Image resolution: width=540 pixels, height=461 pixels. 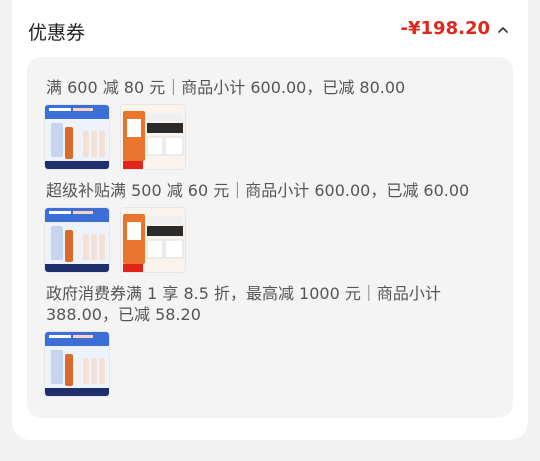 I want to click on coupon-line-3b: 388.00，已减 58.20, so click(x=123, y=314).